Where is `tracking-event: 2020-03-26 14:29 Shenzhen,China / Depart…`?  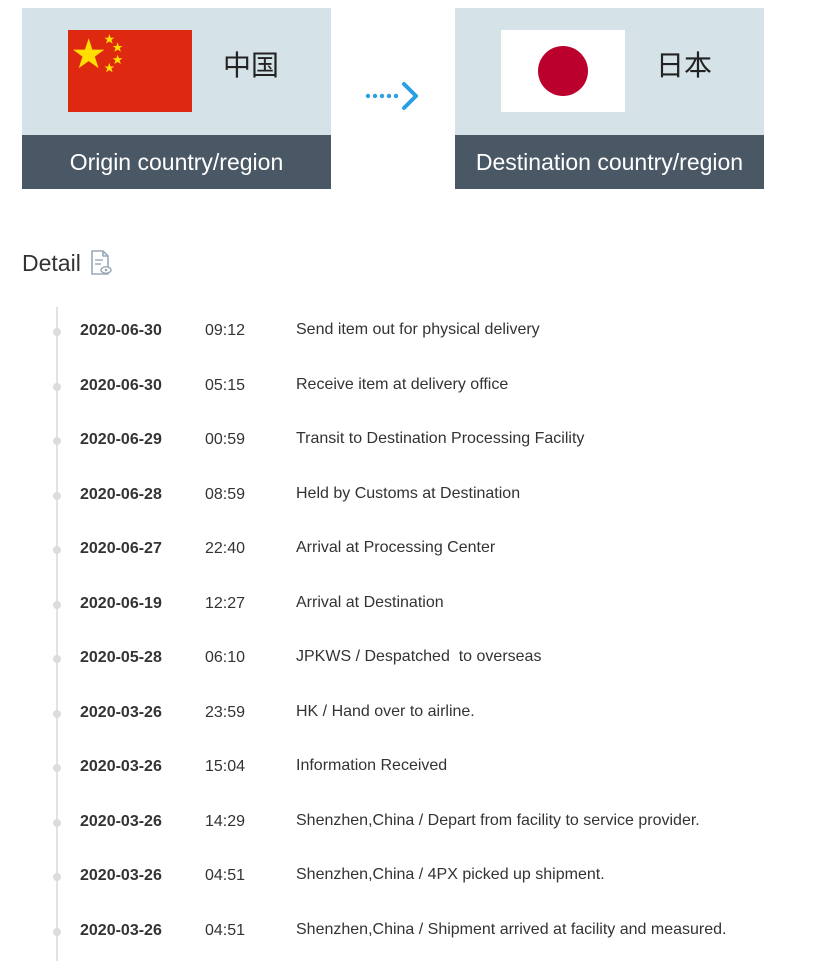
tracking-event: 2020-03-26 14:29 Shenzhen,China / Depart… is located at coordinates (417, 823).